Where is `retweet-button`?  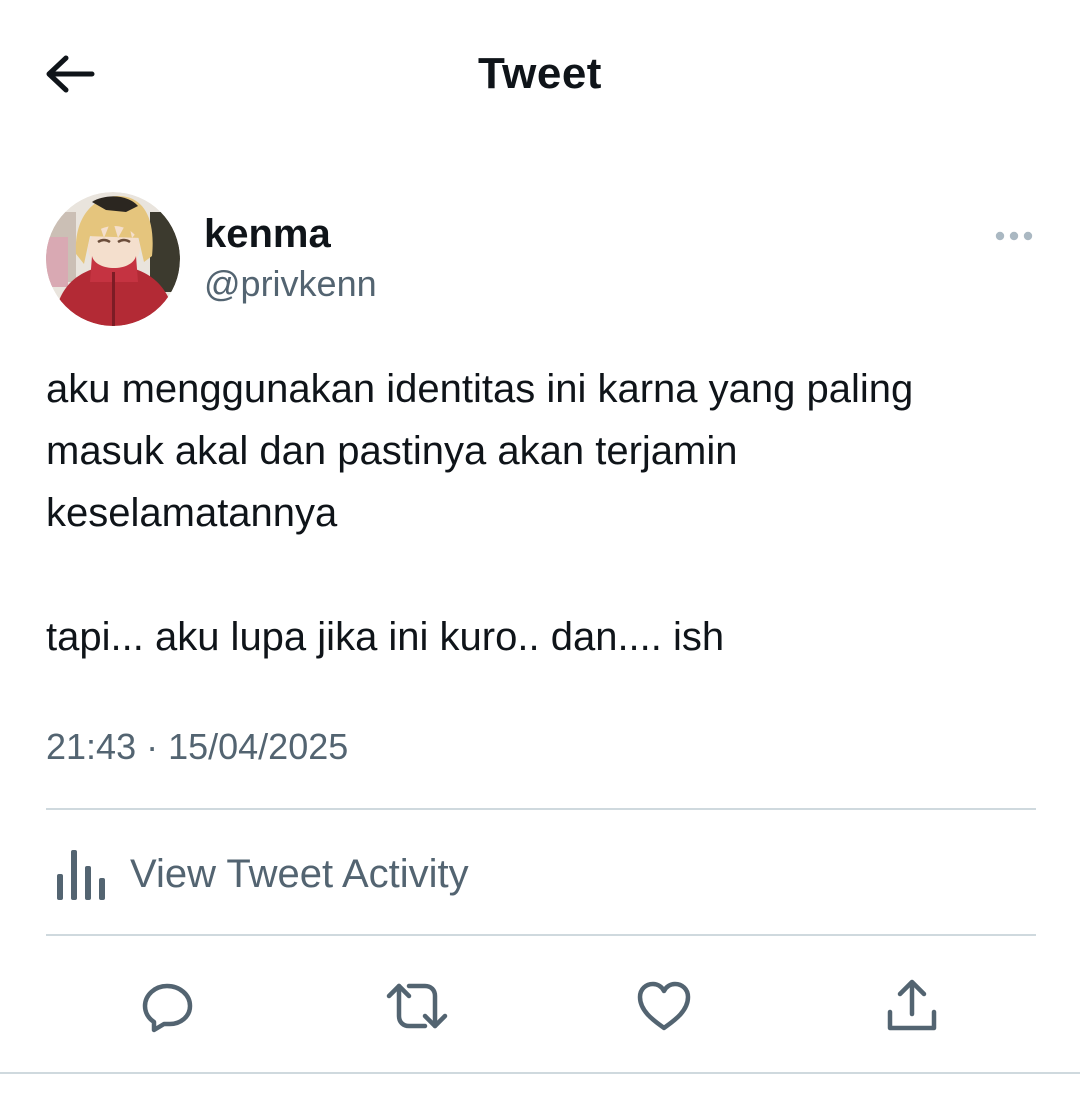
retweet-button is located at coordinates (417, 1006).